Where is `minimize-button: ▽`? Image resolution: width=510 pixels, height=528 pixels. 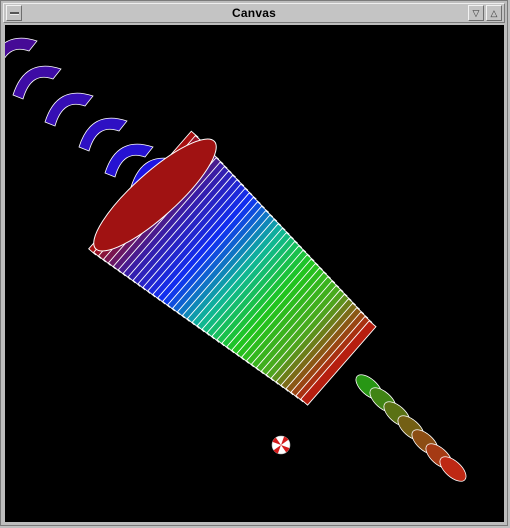
minimize-button: ▽ is located at coordinates (476, 13).